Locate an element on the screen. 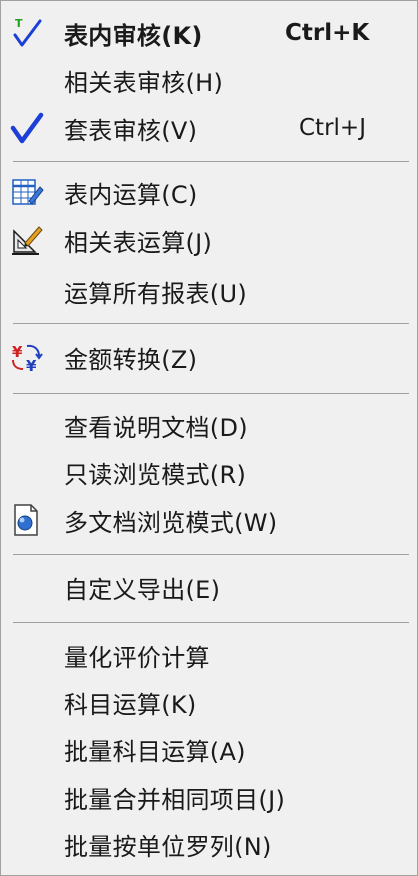 This screenshot has height=876, width=418. menu-item-batch-merge-items: 批量合并相同项目(J) is located at coordinates (209, 797).